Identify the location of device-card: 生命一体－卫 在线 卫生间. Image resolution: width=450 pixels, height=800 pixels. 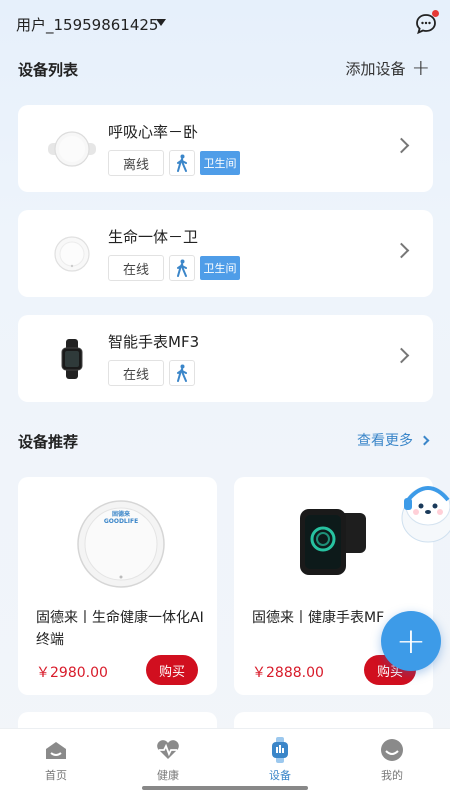
(225, 253).